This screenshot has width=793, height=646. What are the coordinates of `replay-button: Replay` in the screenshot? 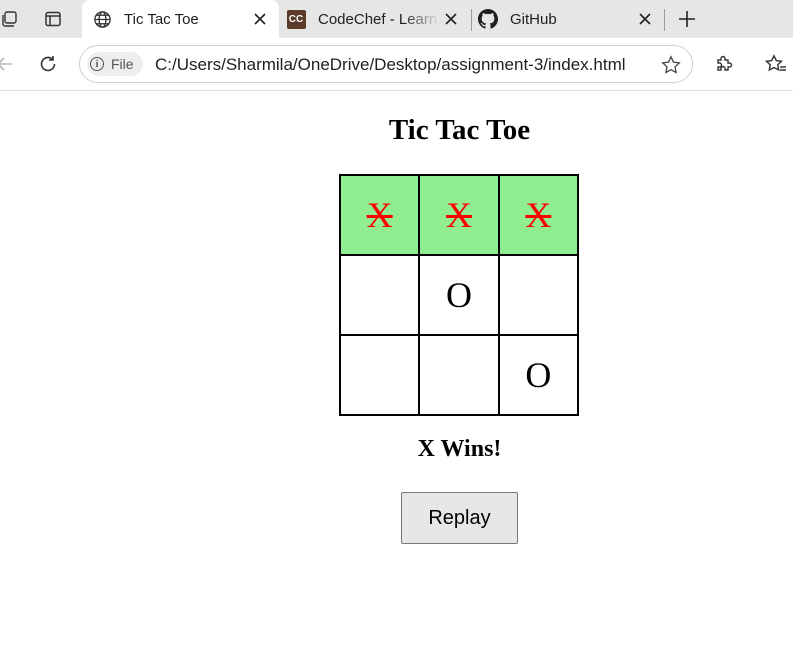 It's located at (459, 518).